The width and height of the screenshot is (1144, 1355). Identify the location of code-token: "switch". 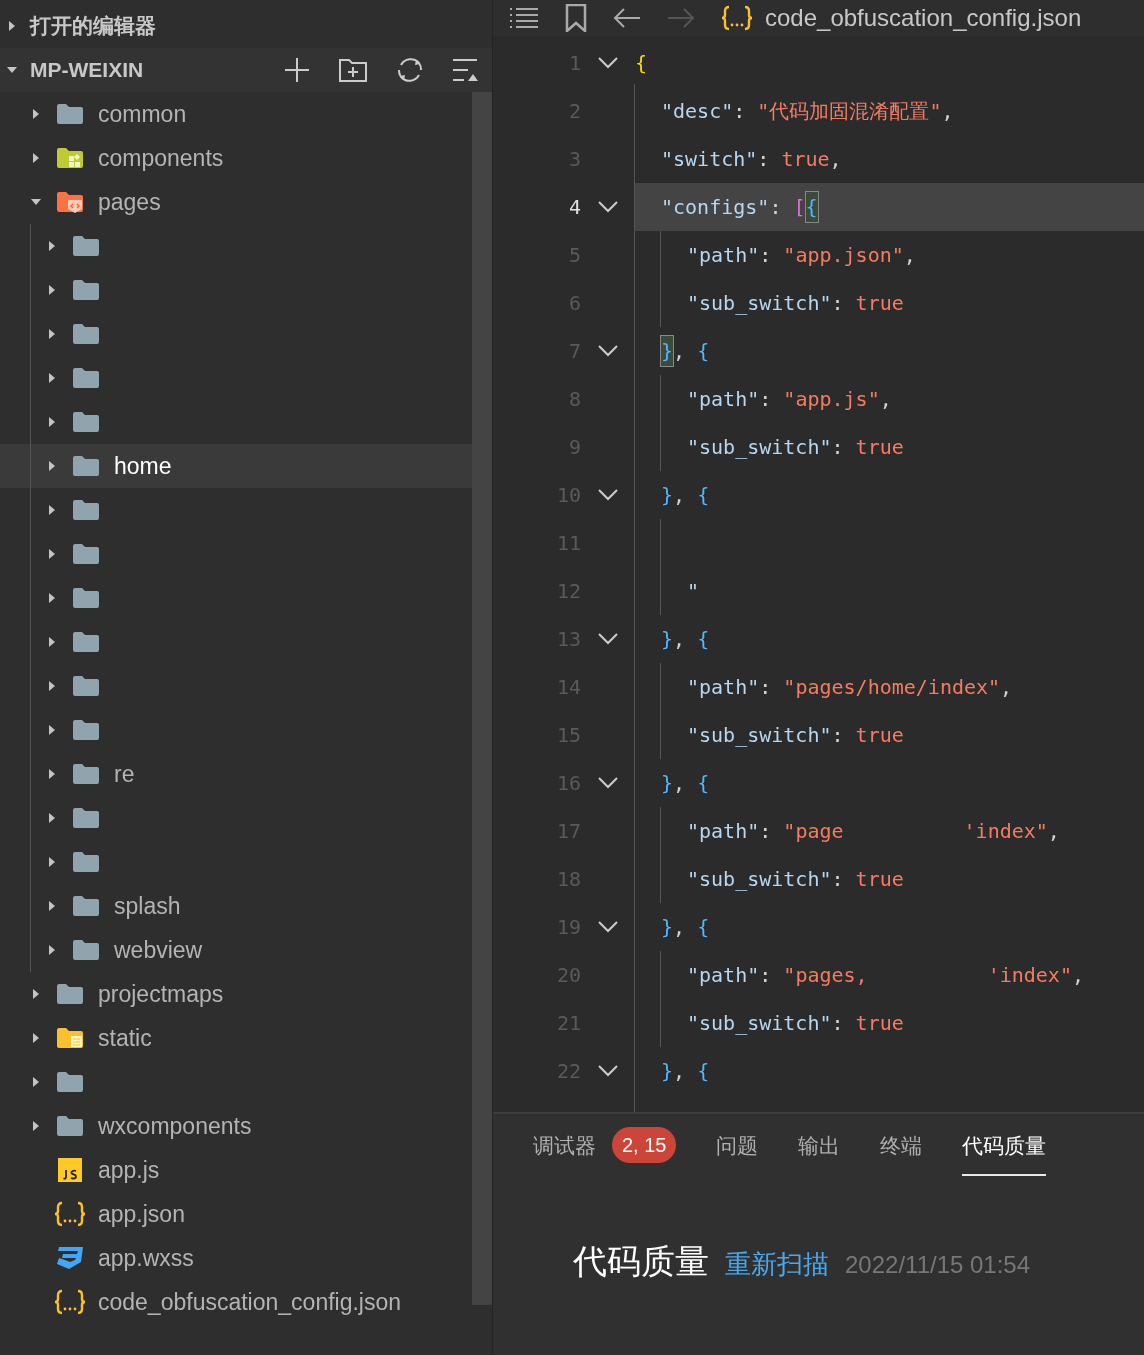
(709, 159).